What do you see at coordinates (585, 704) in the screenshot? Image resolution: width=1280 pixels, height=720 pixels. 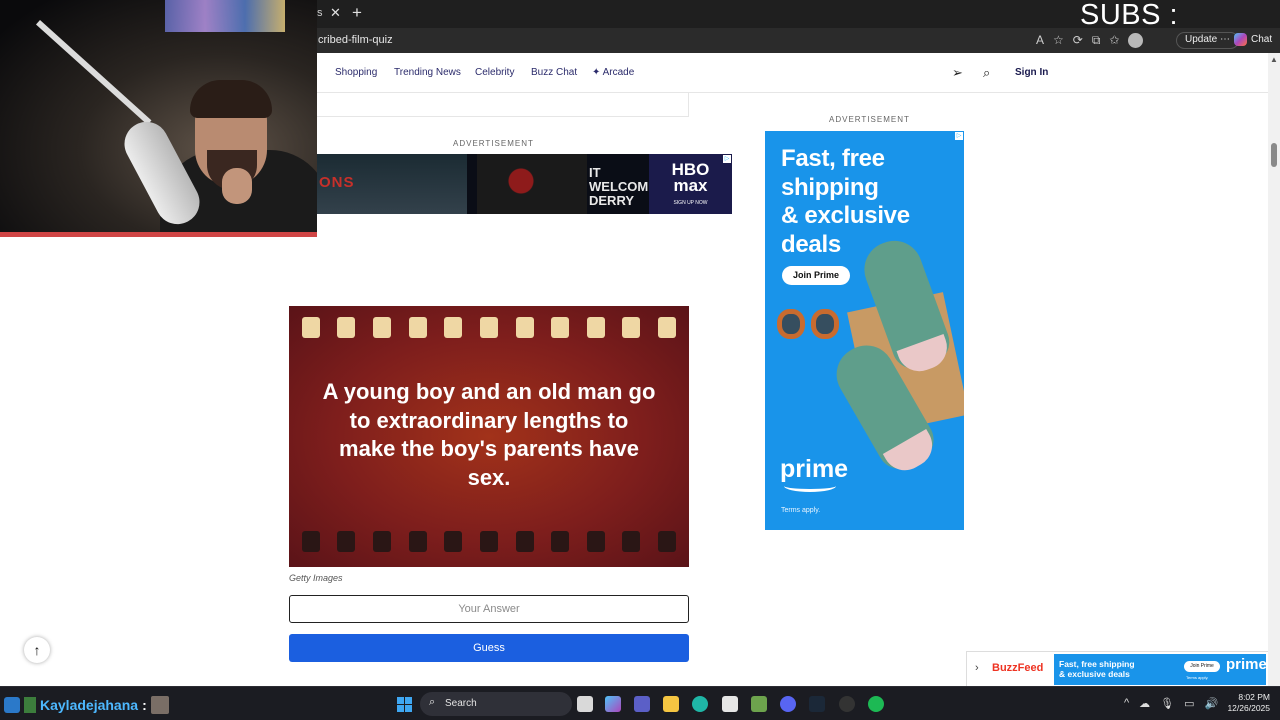 I see `task-view-icon` at bounding box center [585, 704].